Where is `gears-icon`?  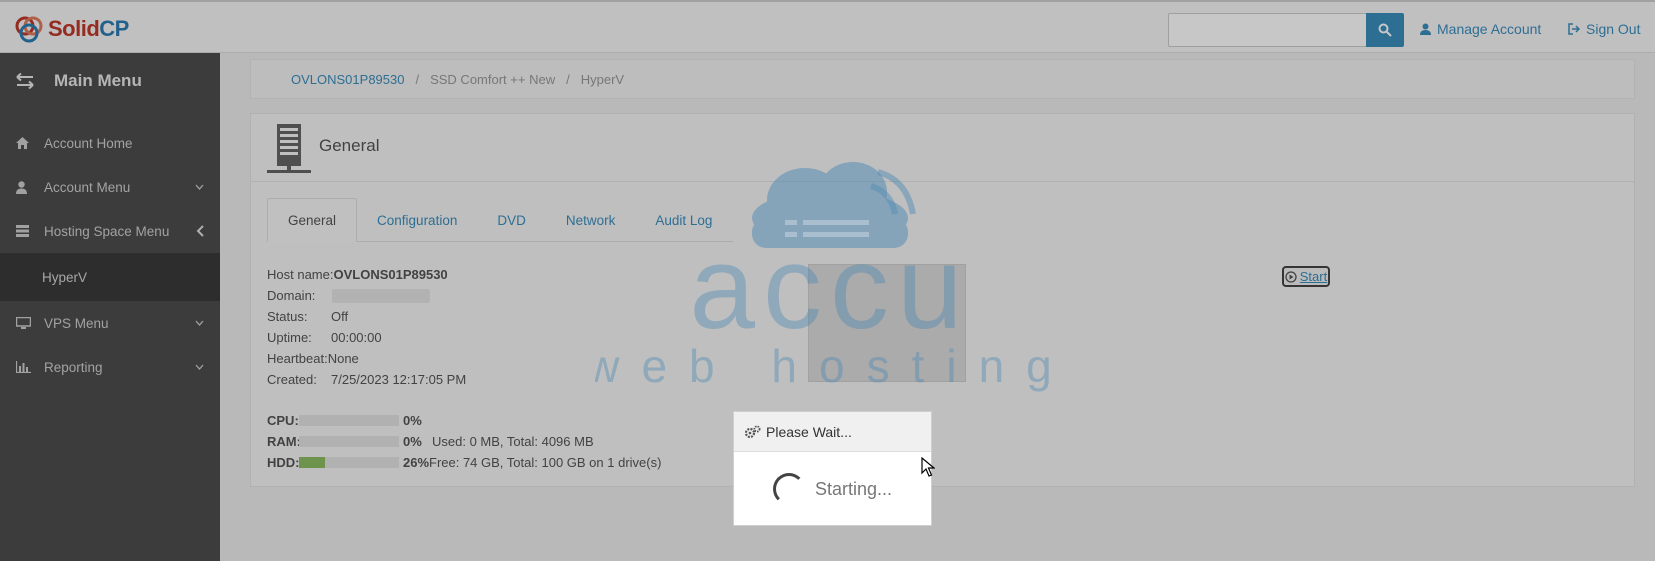 gears-icon is located at coordinates (752, 431).